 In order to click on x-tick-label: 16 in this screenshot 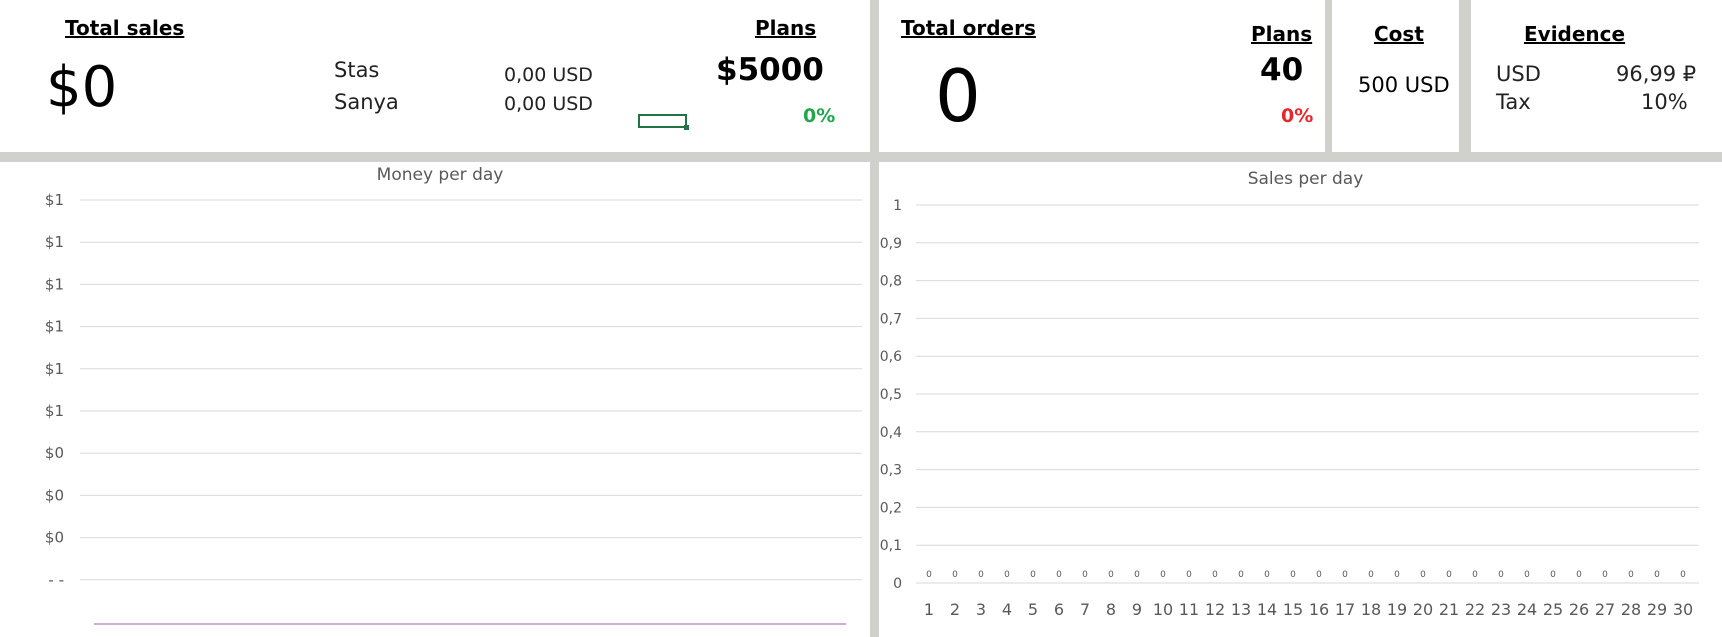, I will do `click(1319, 609)`.